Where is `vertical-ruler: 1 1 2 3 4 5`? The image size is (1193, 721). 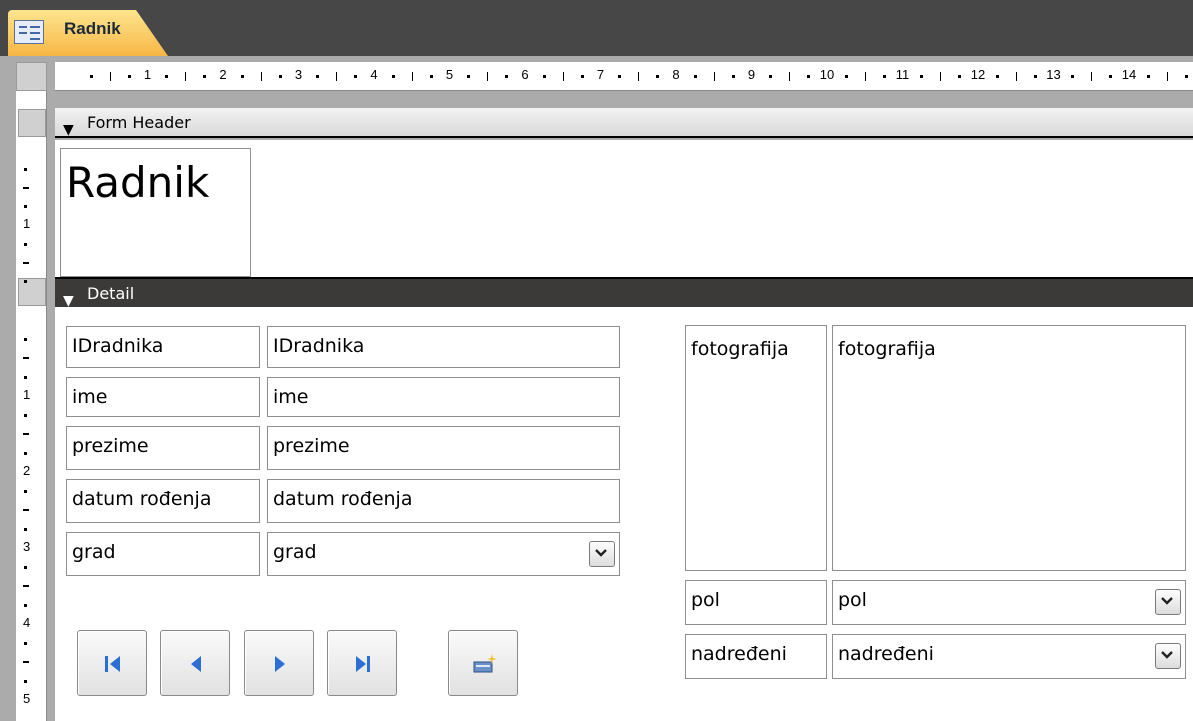 vertical-ruler: 1 1 2 3 4 5 is located at coordinates (31, 406).